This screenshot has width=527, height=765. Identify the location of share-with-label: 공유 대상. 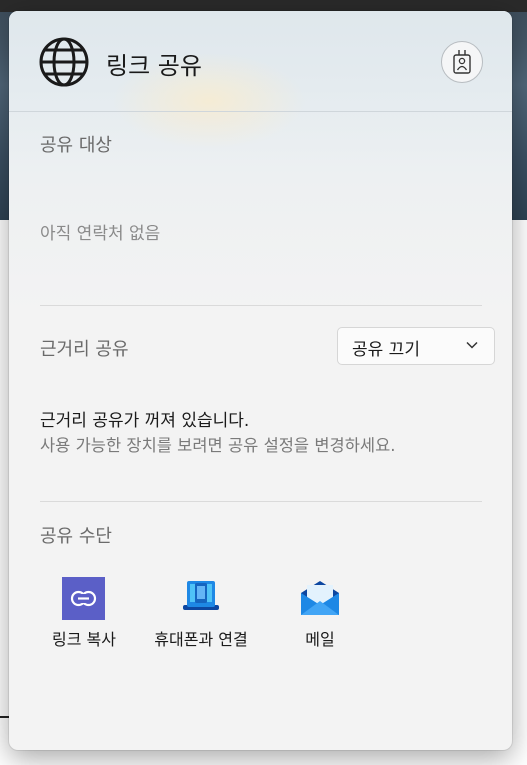
(76, 145).